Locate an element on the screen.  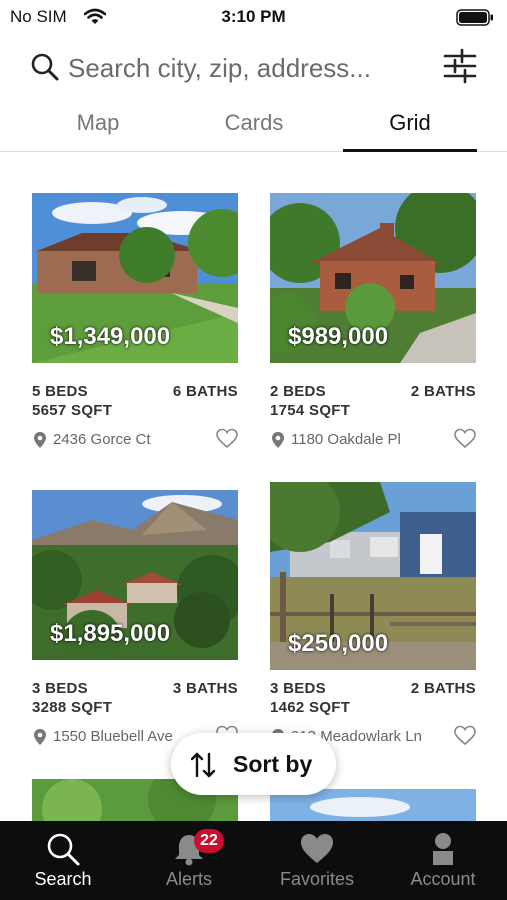
listing-price: $1,349,000 is located at coordinates (110, 336).